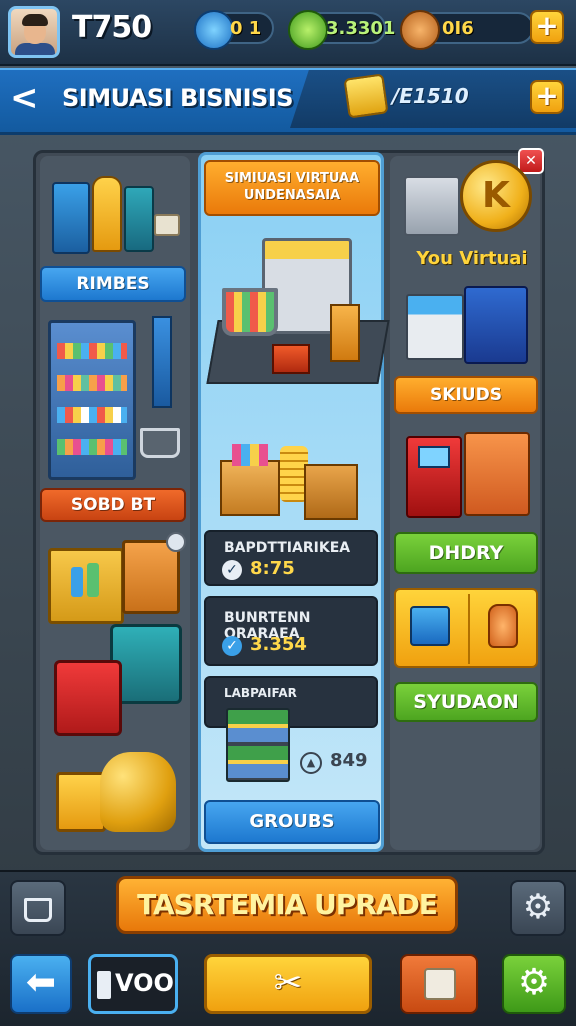 Image resolution: width=576 pixels, height=1026 pixels. I want to click on kiosk-icon, so click(107, 214).